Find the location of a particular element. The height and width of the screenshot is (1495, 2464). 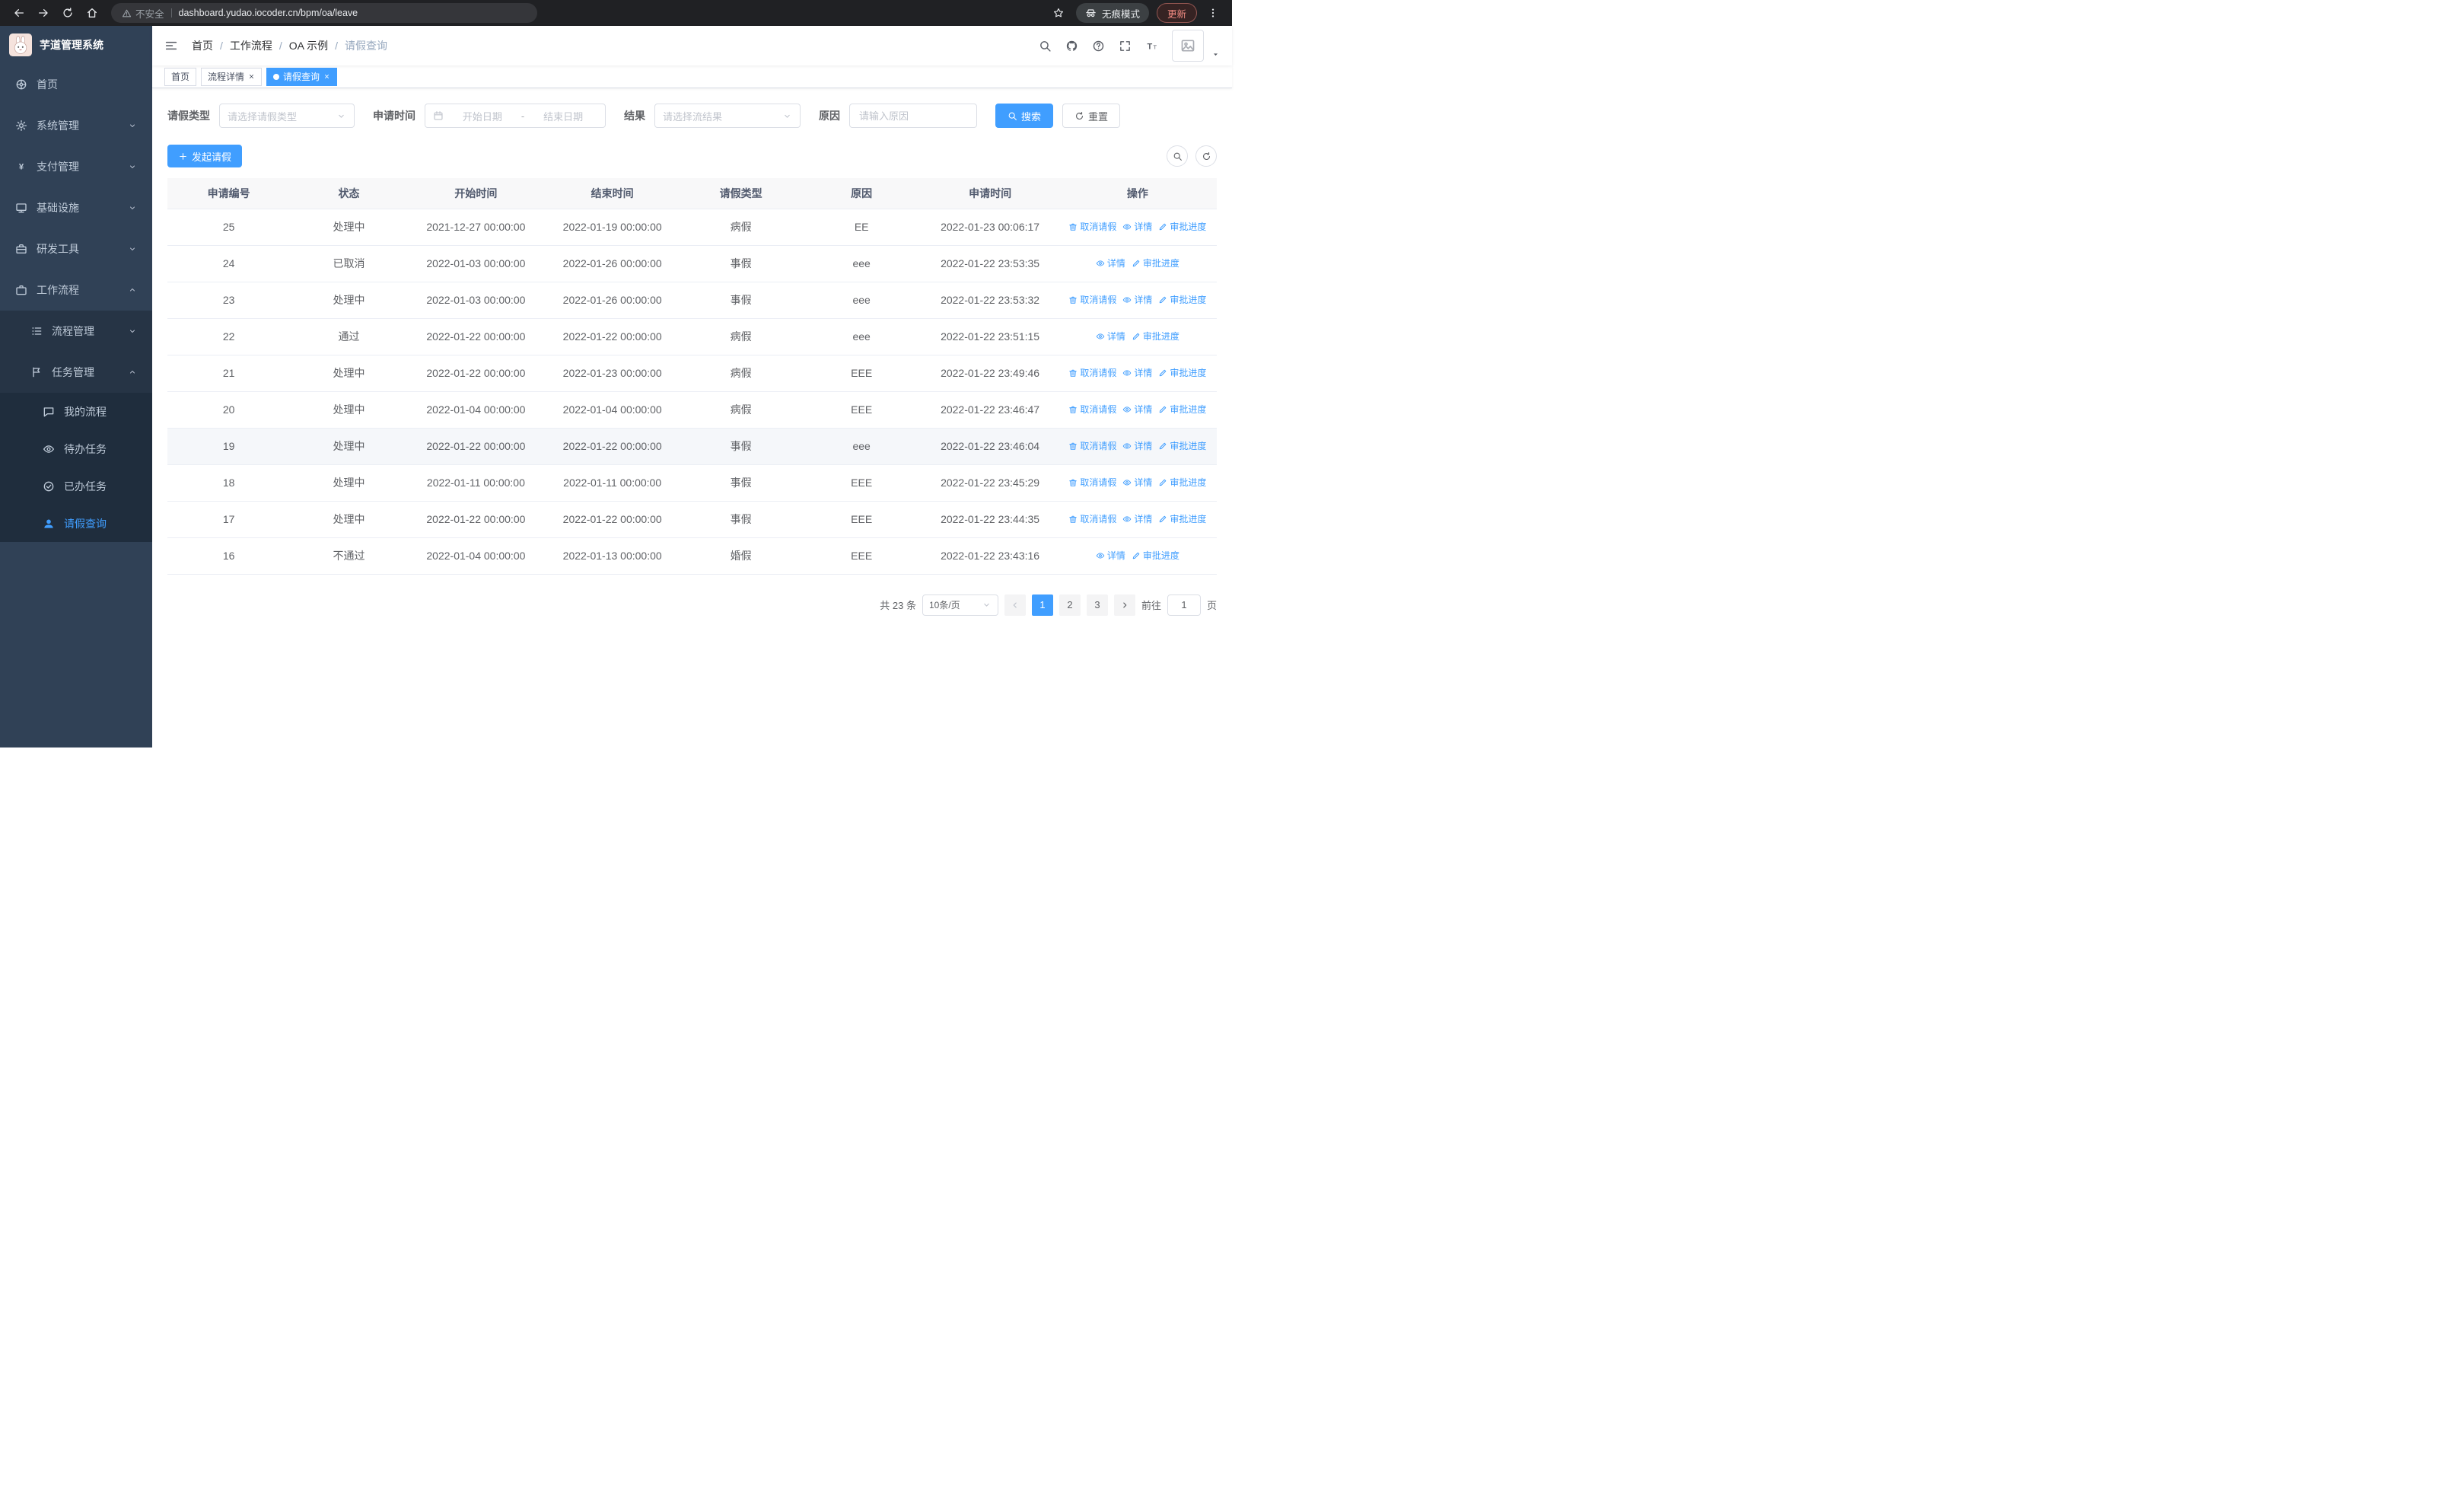

reset-button: 重置 is located at coordinates (1091, 116).